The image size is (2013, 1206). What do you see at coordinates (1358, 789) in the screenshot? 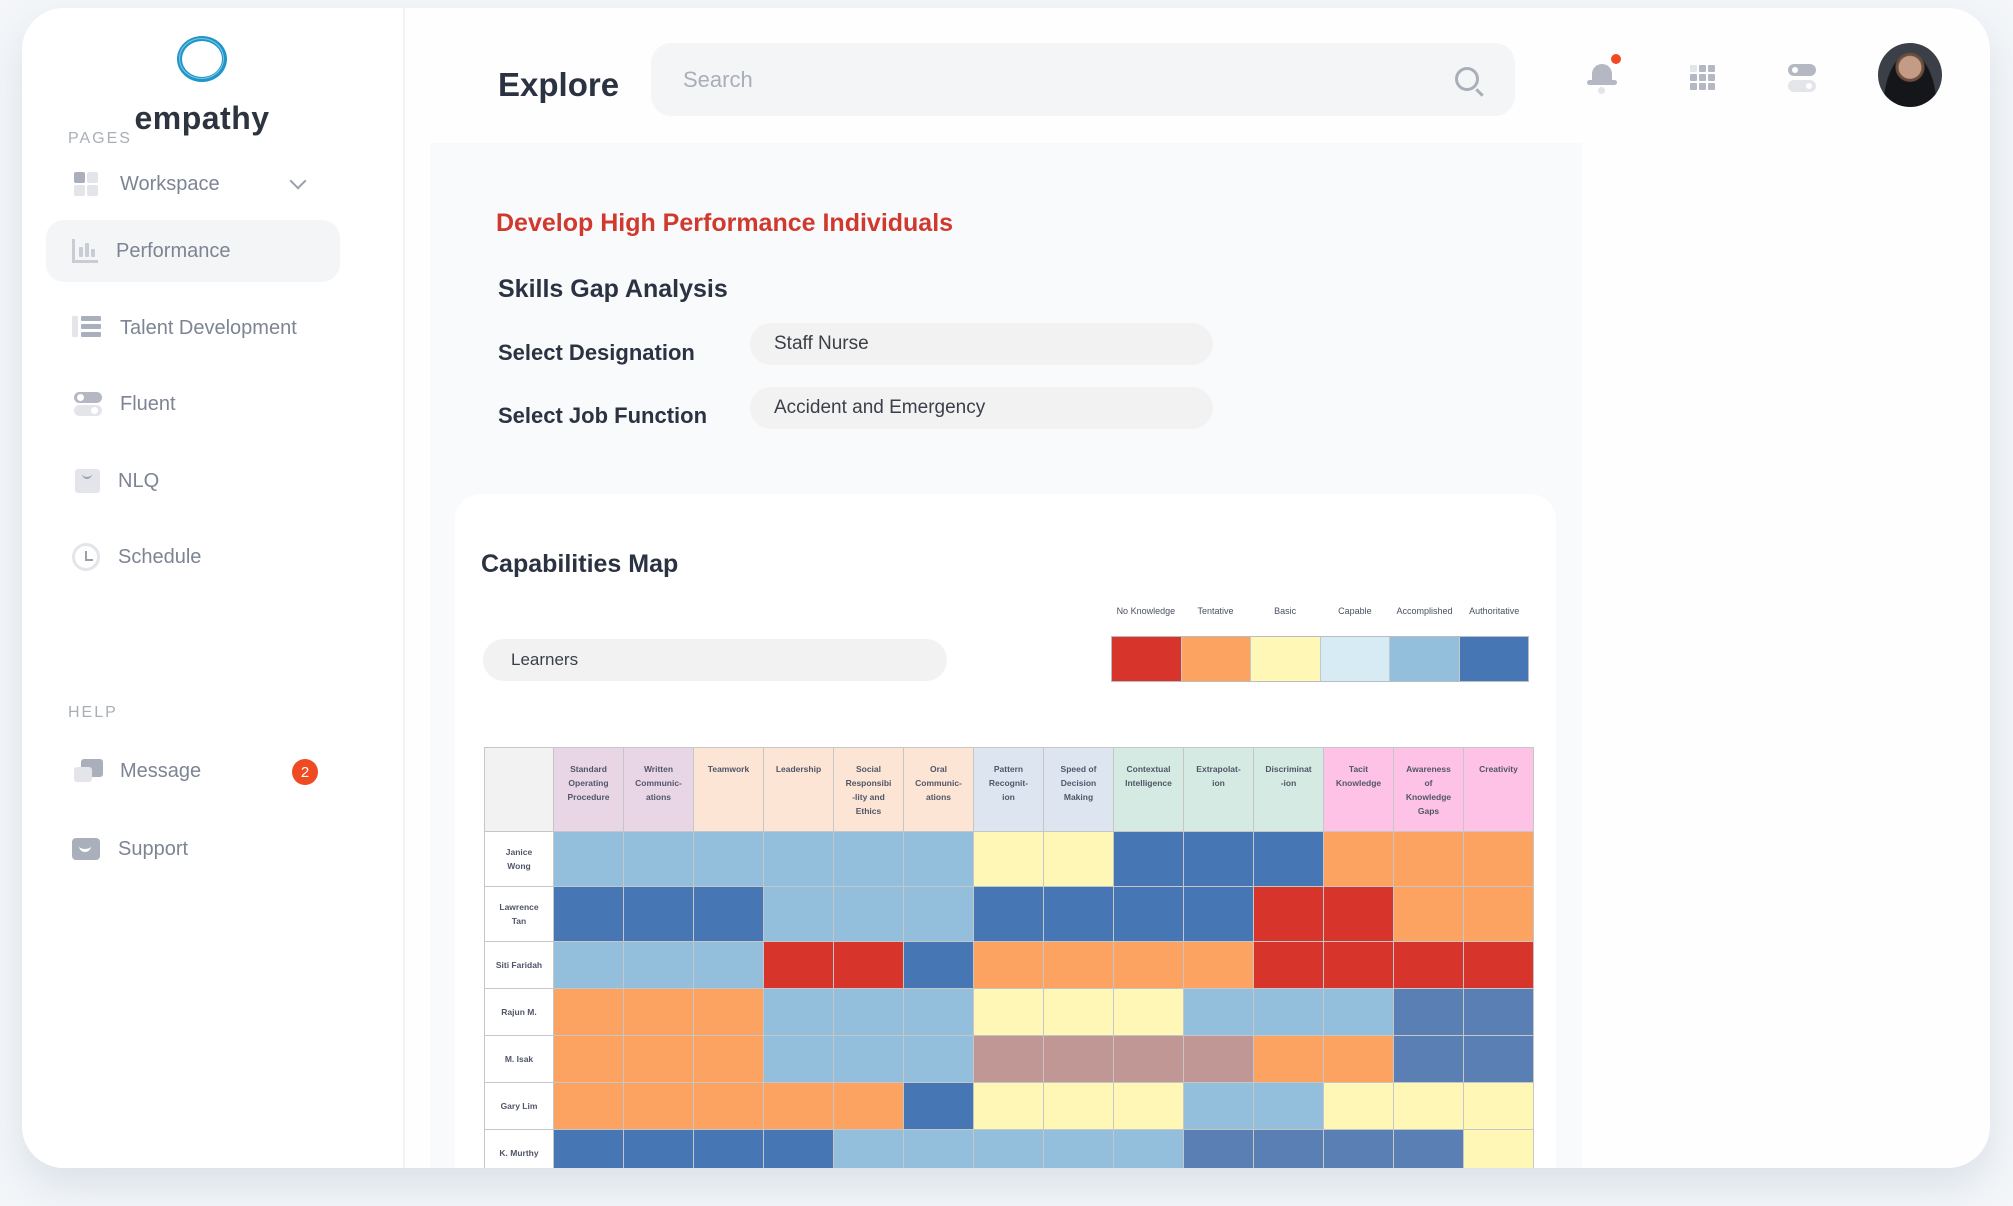
I see `column-header: Tacit Knowledge` at bounding box center [1358, 789].